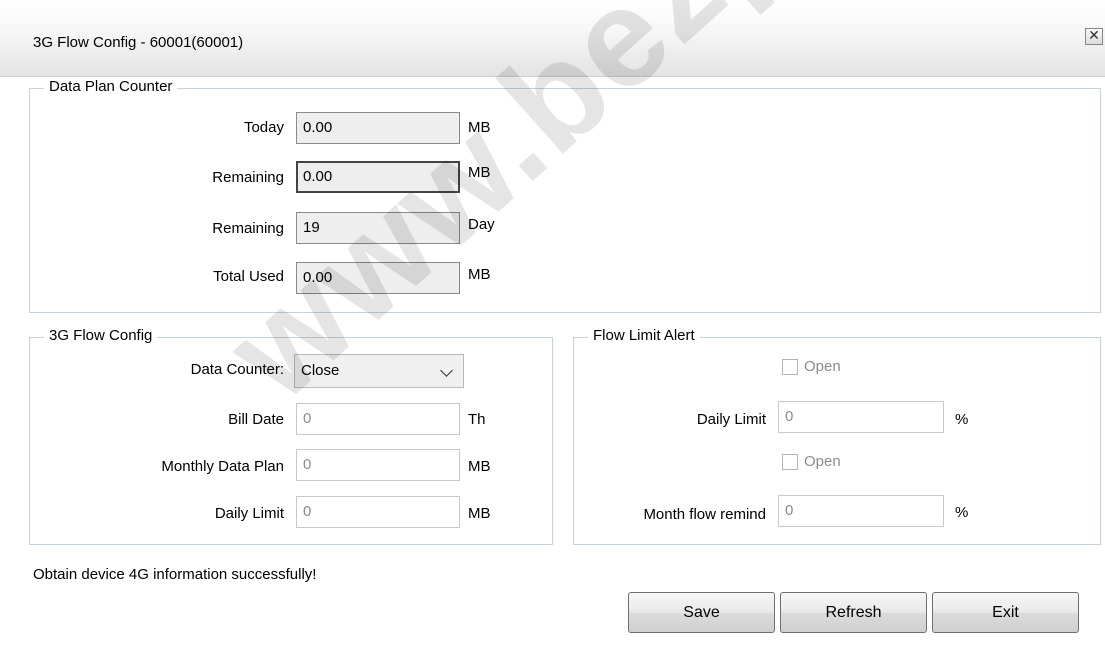 The image size is (1105, 646). What do you see at coordinates (256, 419) in the screenshot?
I see `bill-date-label: Bill Date` at bounding box center [256, 419].